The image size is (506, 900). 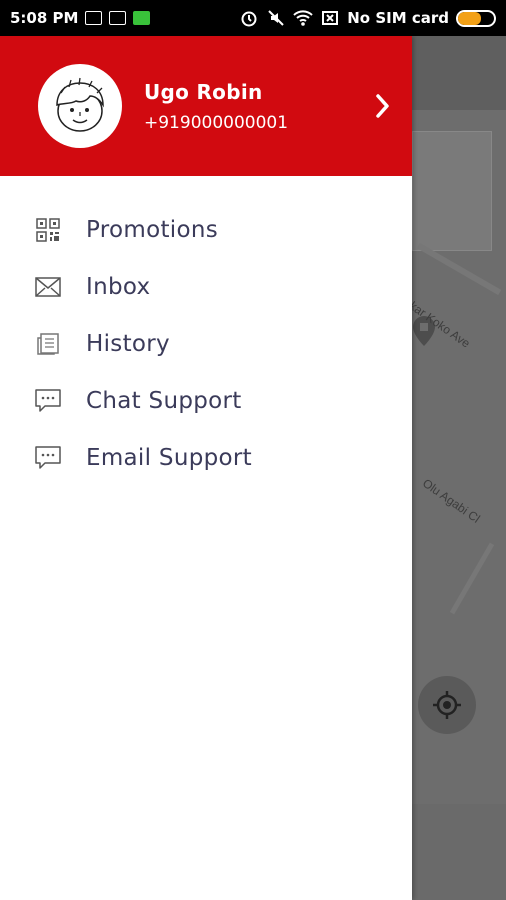 What do you see at coordinates (206, 286) in the screenshot?
I see `menu-item-inbox: Inbox` at bounding box center [206, 286].